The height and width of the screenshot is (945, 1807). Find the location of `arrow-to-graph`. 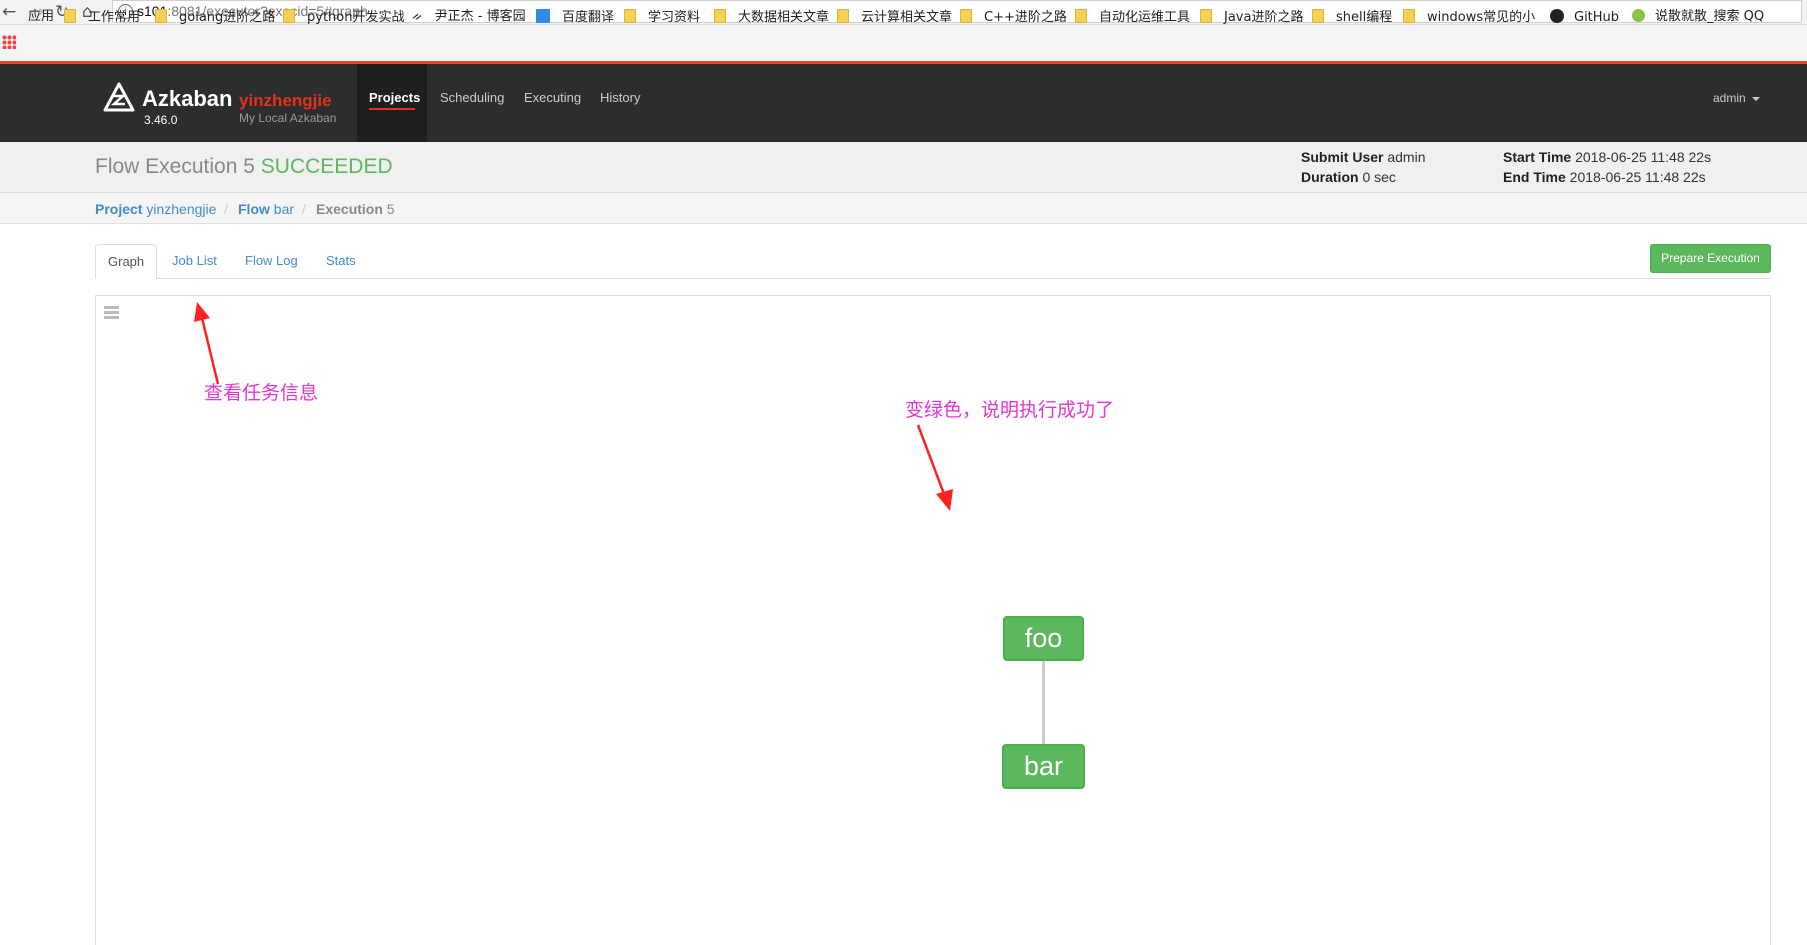

arrow-to-graph is located at coordinates (934, 467).